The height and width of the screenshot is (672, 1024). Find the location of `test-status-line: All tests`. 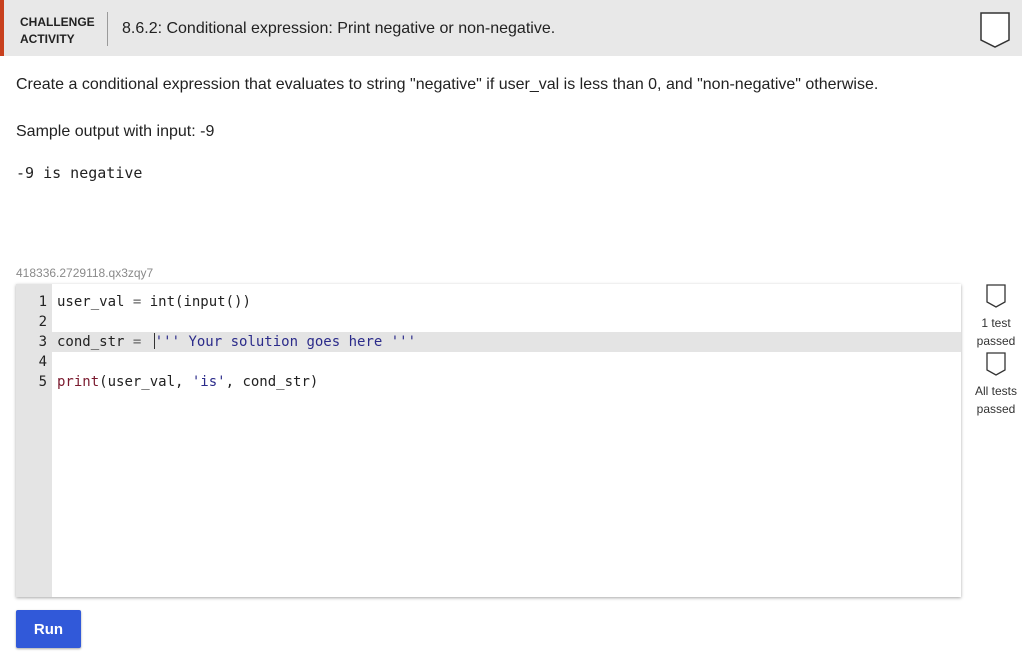

test-status-line: All tests is located at coordinates (995, 391).